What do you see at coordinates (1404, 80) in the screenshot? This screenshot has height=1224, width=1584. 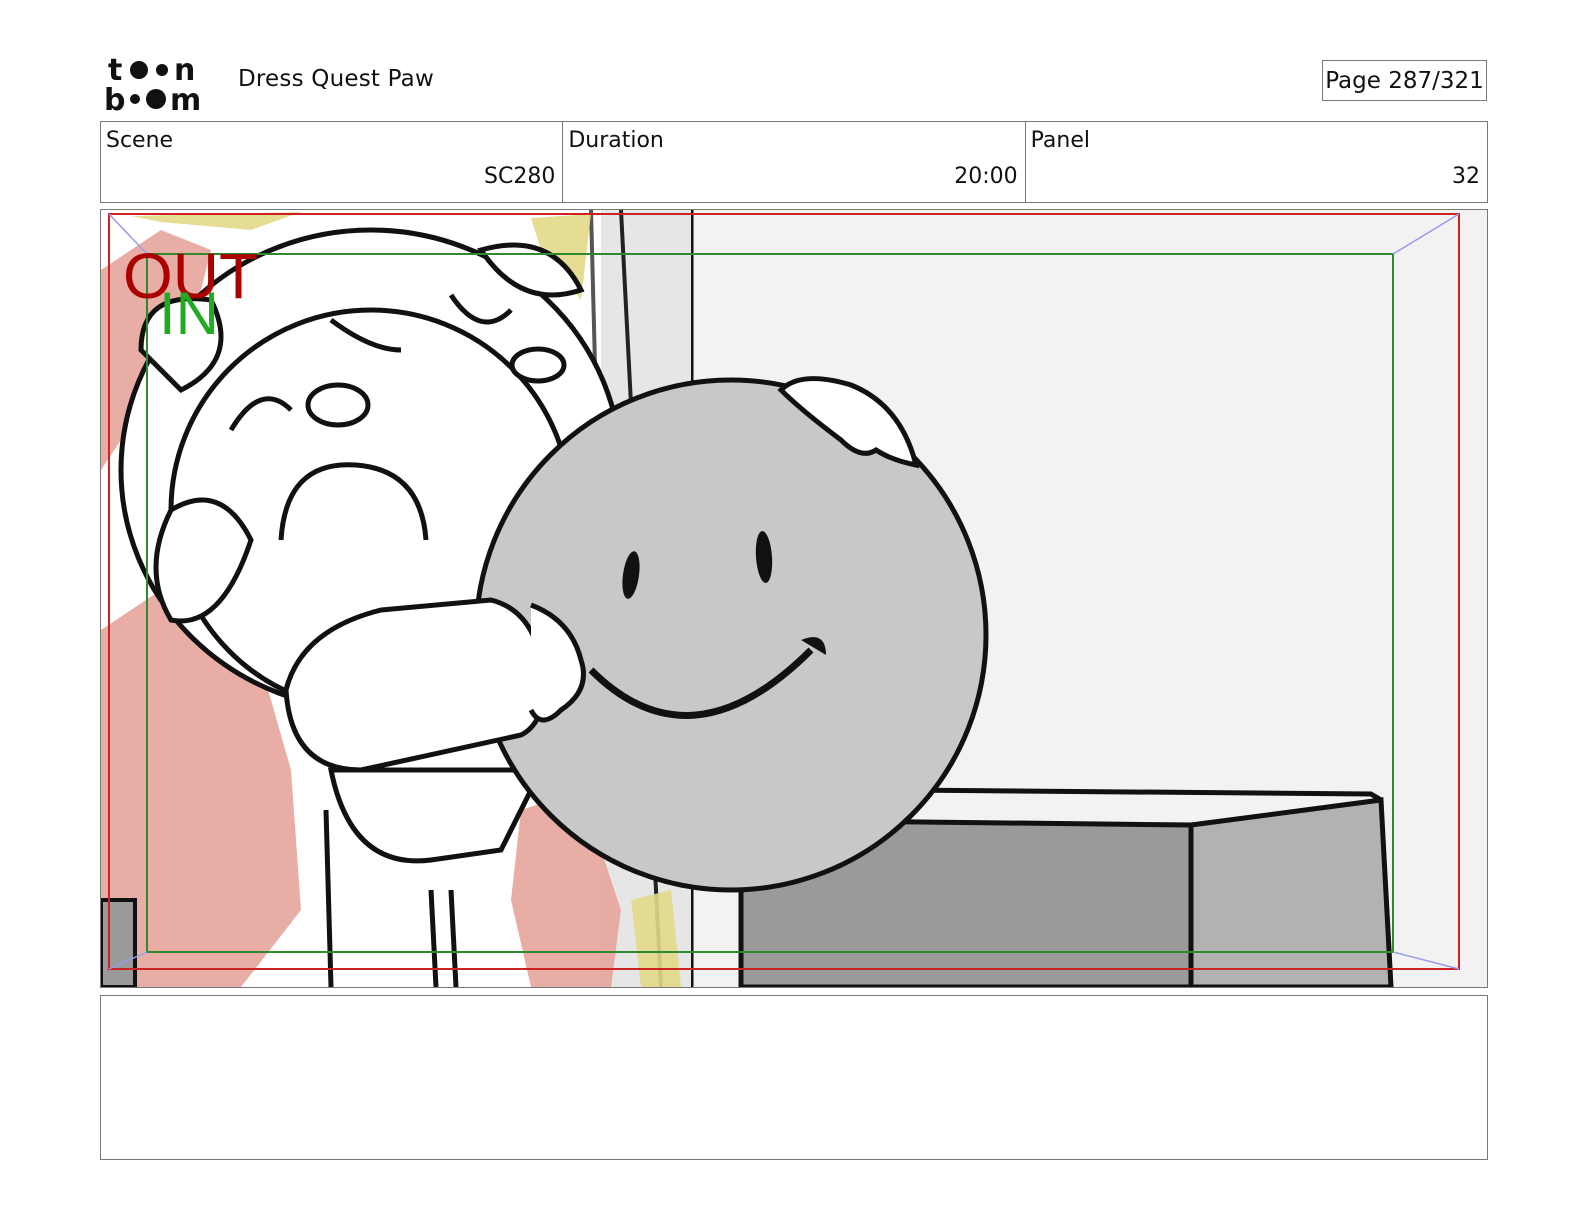 I see `page-indicator: Page 287/321` at bounding box center [1404, 80].